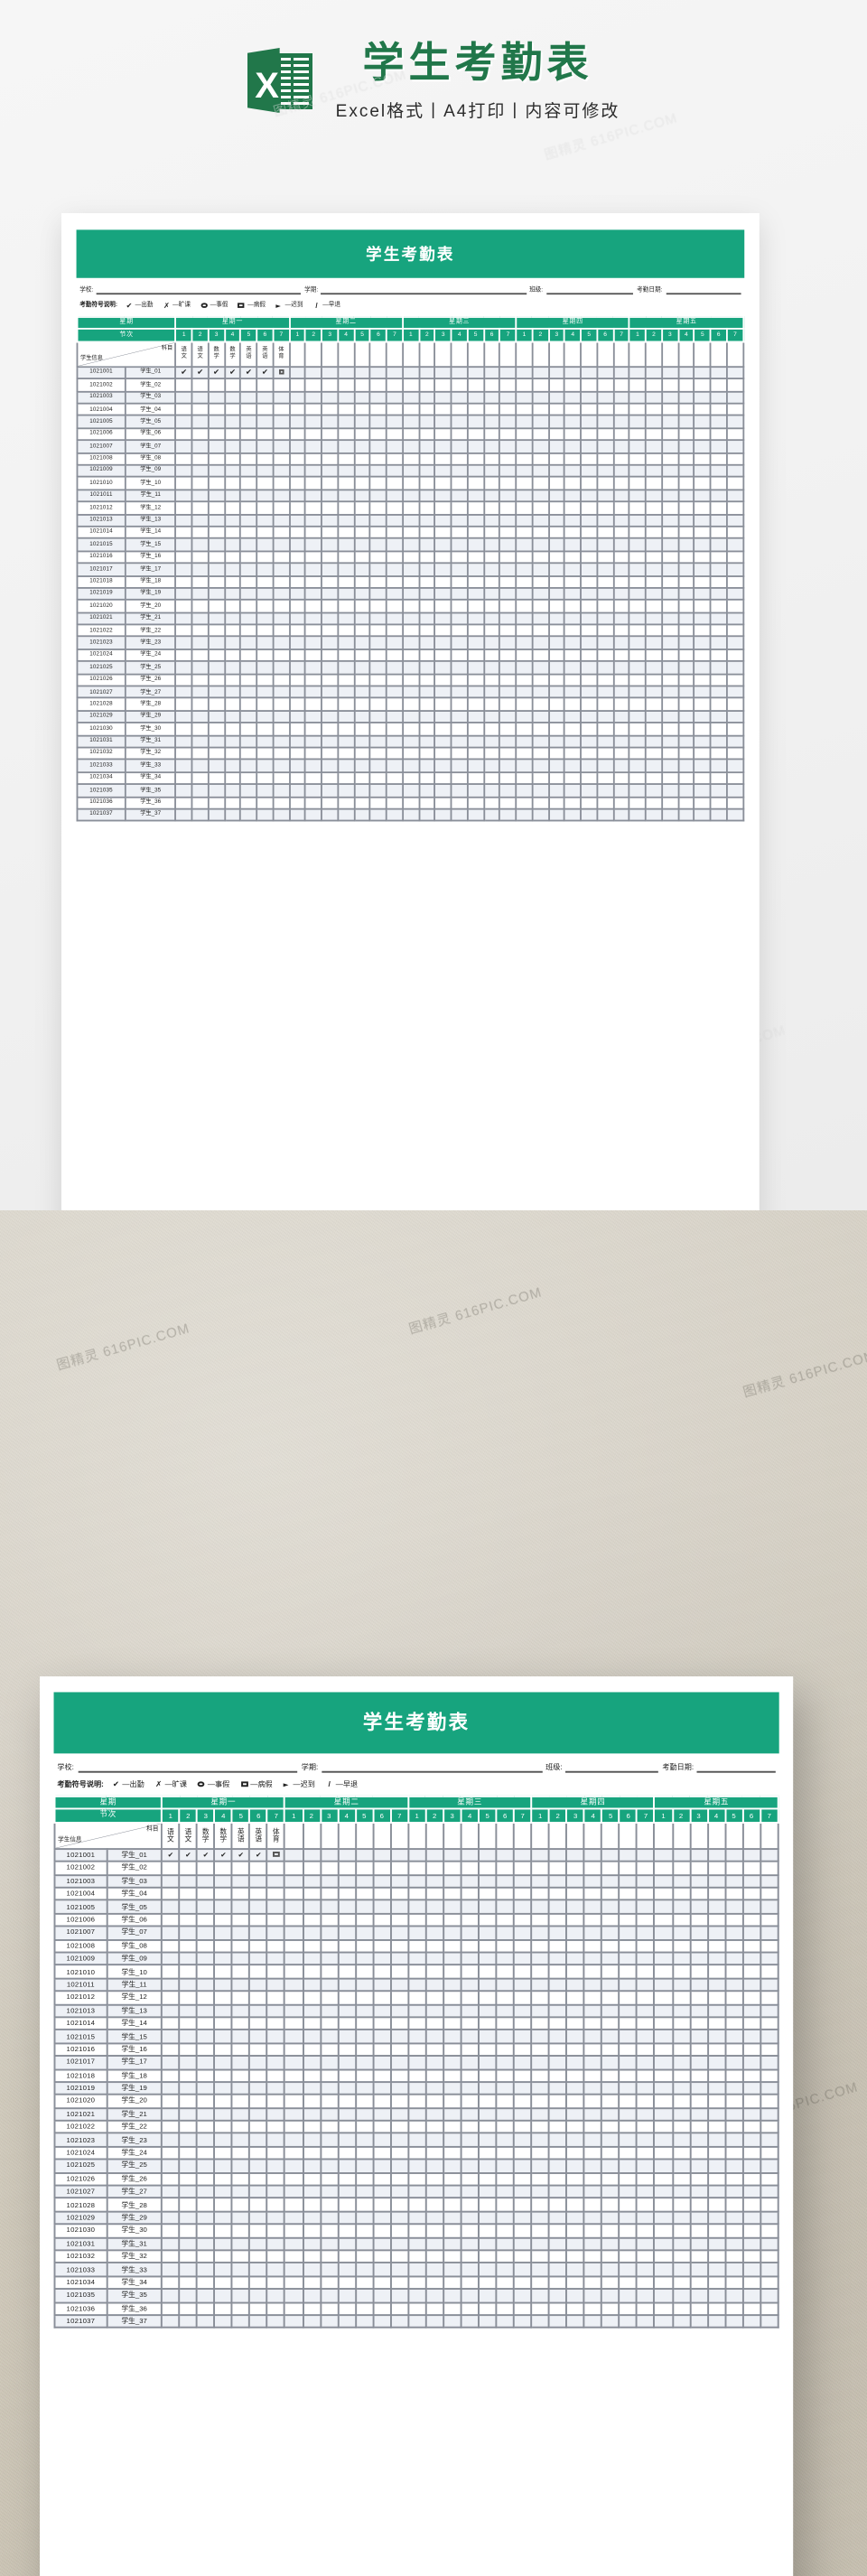  What do you see at coordinates (150, 581) in the screenshot?
I see `student-name-cell: 学生_18` at bounding box center [150, 581].